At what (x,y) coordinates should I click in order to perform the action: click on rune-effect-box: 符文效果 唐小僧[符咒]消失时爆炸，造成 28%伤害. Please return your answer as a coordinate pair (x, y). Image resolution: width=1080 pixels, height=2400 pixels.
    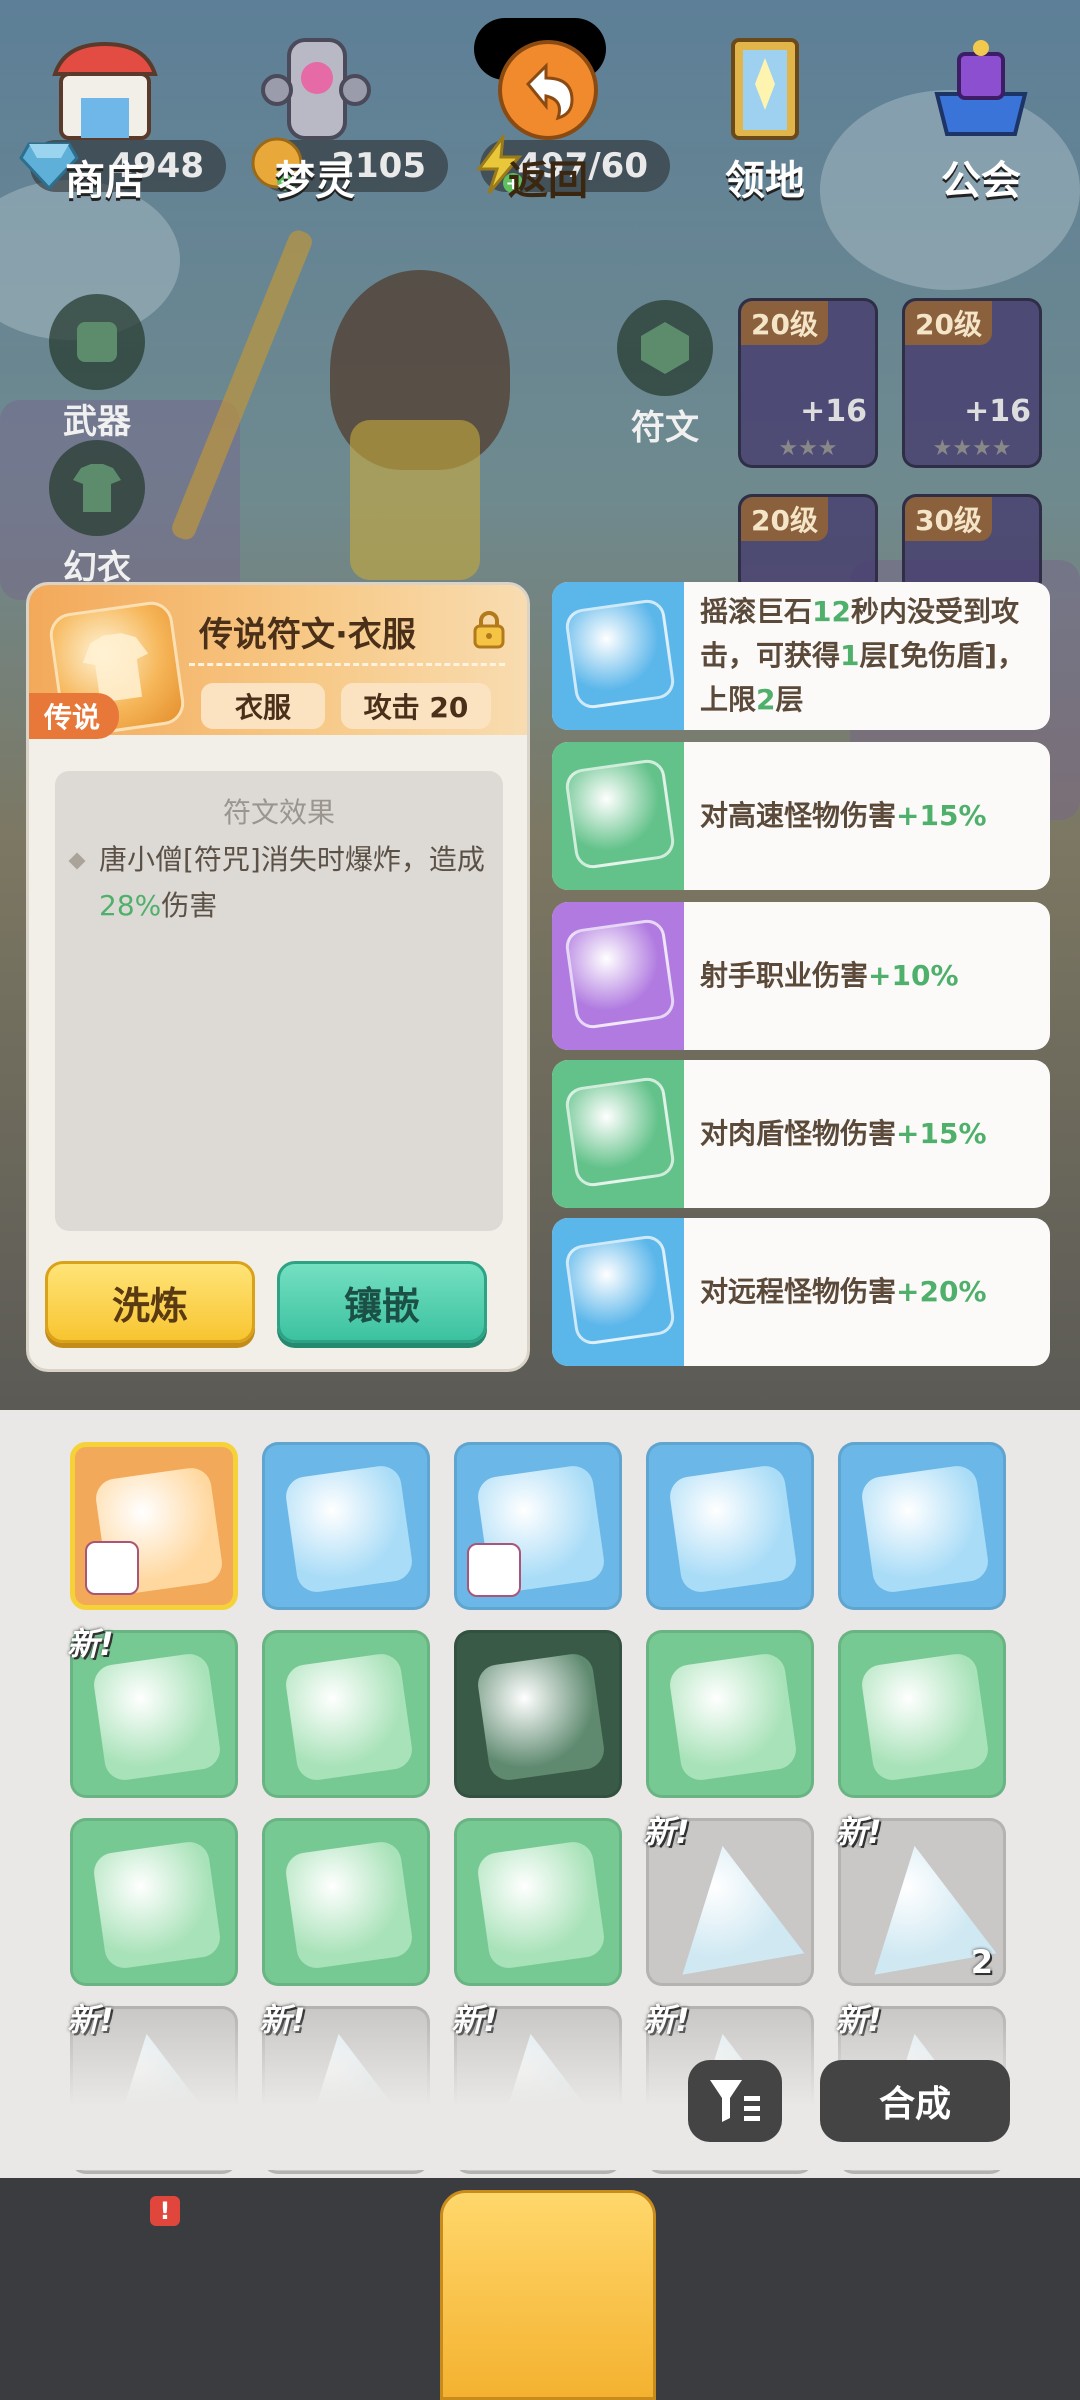
    Looking at the image, I should click on (279, 1001).